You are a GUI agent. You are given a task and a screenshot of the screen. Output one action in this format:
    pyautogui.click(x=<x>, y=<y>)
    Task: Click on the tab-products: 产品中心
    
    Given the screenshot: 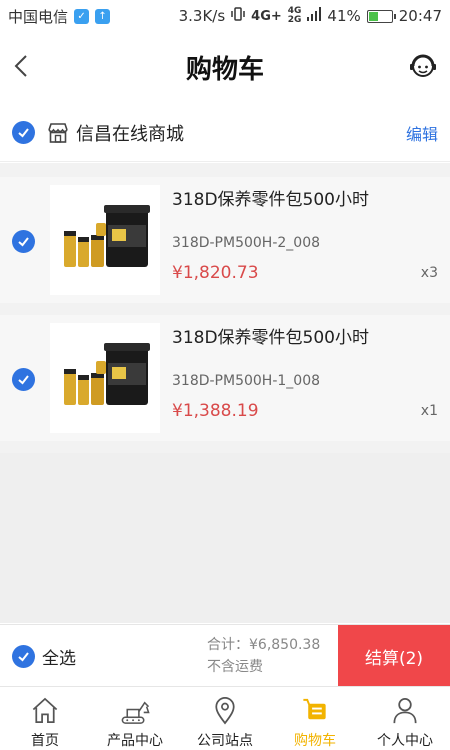 What is the action you would take?
    pyautogui.click(x=135, y=718)
    